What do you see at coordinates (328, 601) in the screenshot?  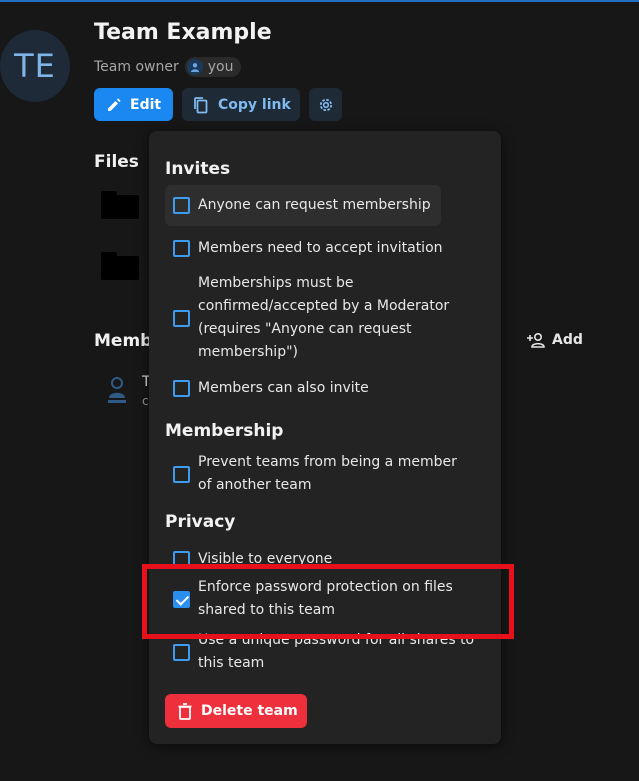 I see `highlight-annotation-box` at bounding box center [328, 601].